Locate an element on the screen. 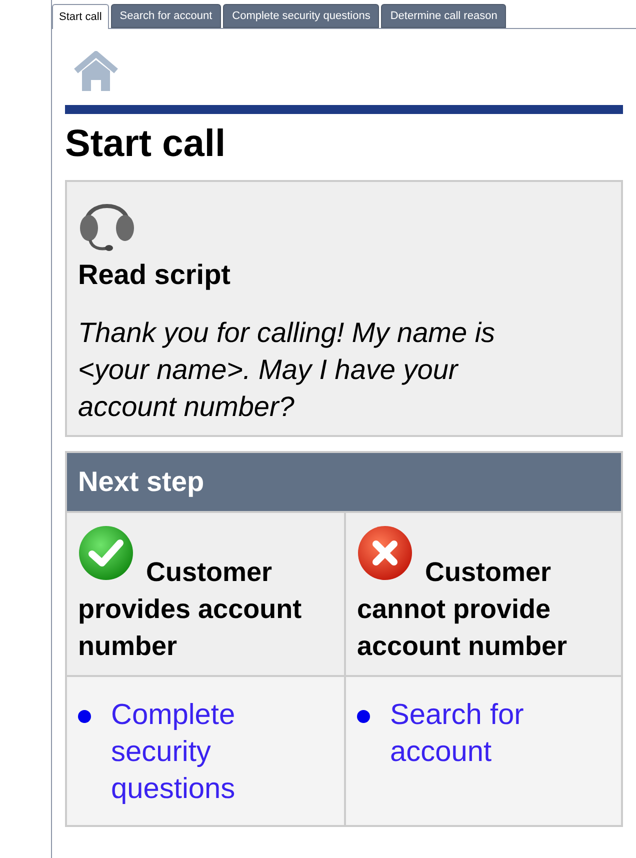 Image resolution: width=636 pixels, height=858 pixels. script-text: Thank you for calling! My name is <your name>. May I have your account number? is located at coordinates (287, 370).